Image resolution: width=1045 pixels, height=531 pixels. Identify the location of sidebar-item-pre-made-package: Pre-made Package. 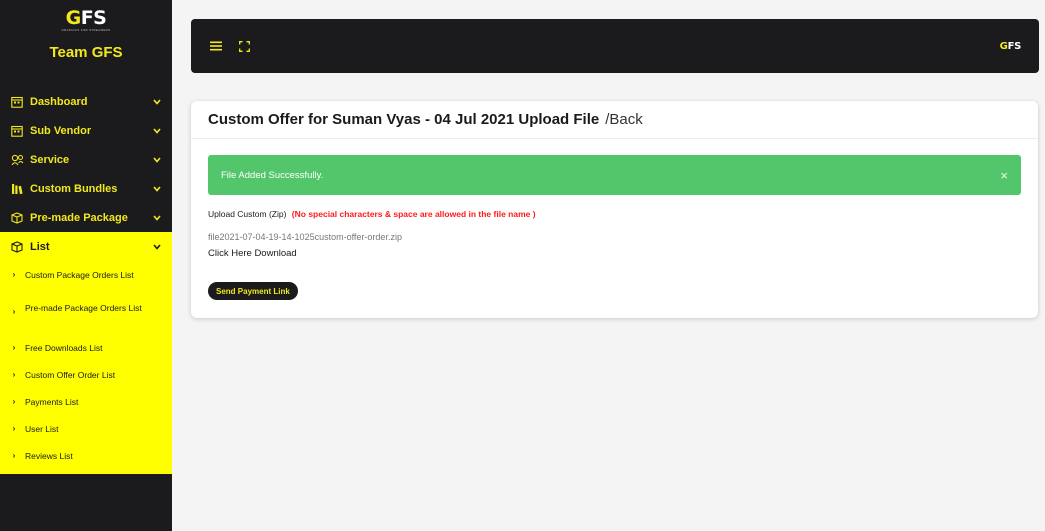
(86, 217).